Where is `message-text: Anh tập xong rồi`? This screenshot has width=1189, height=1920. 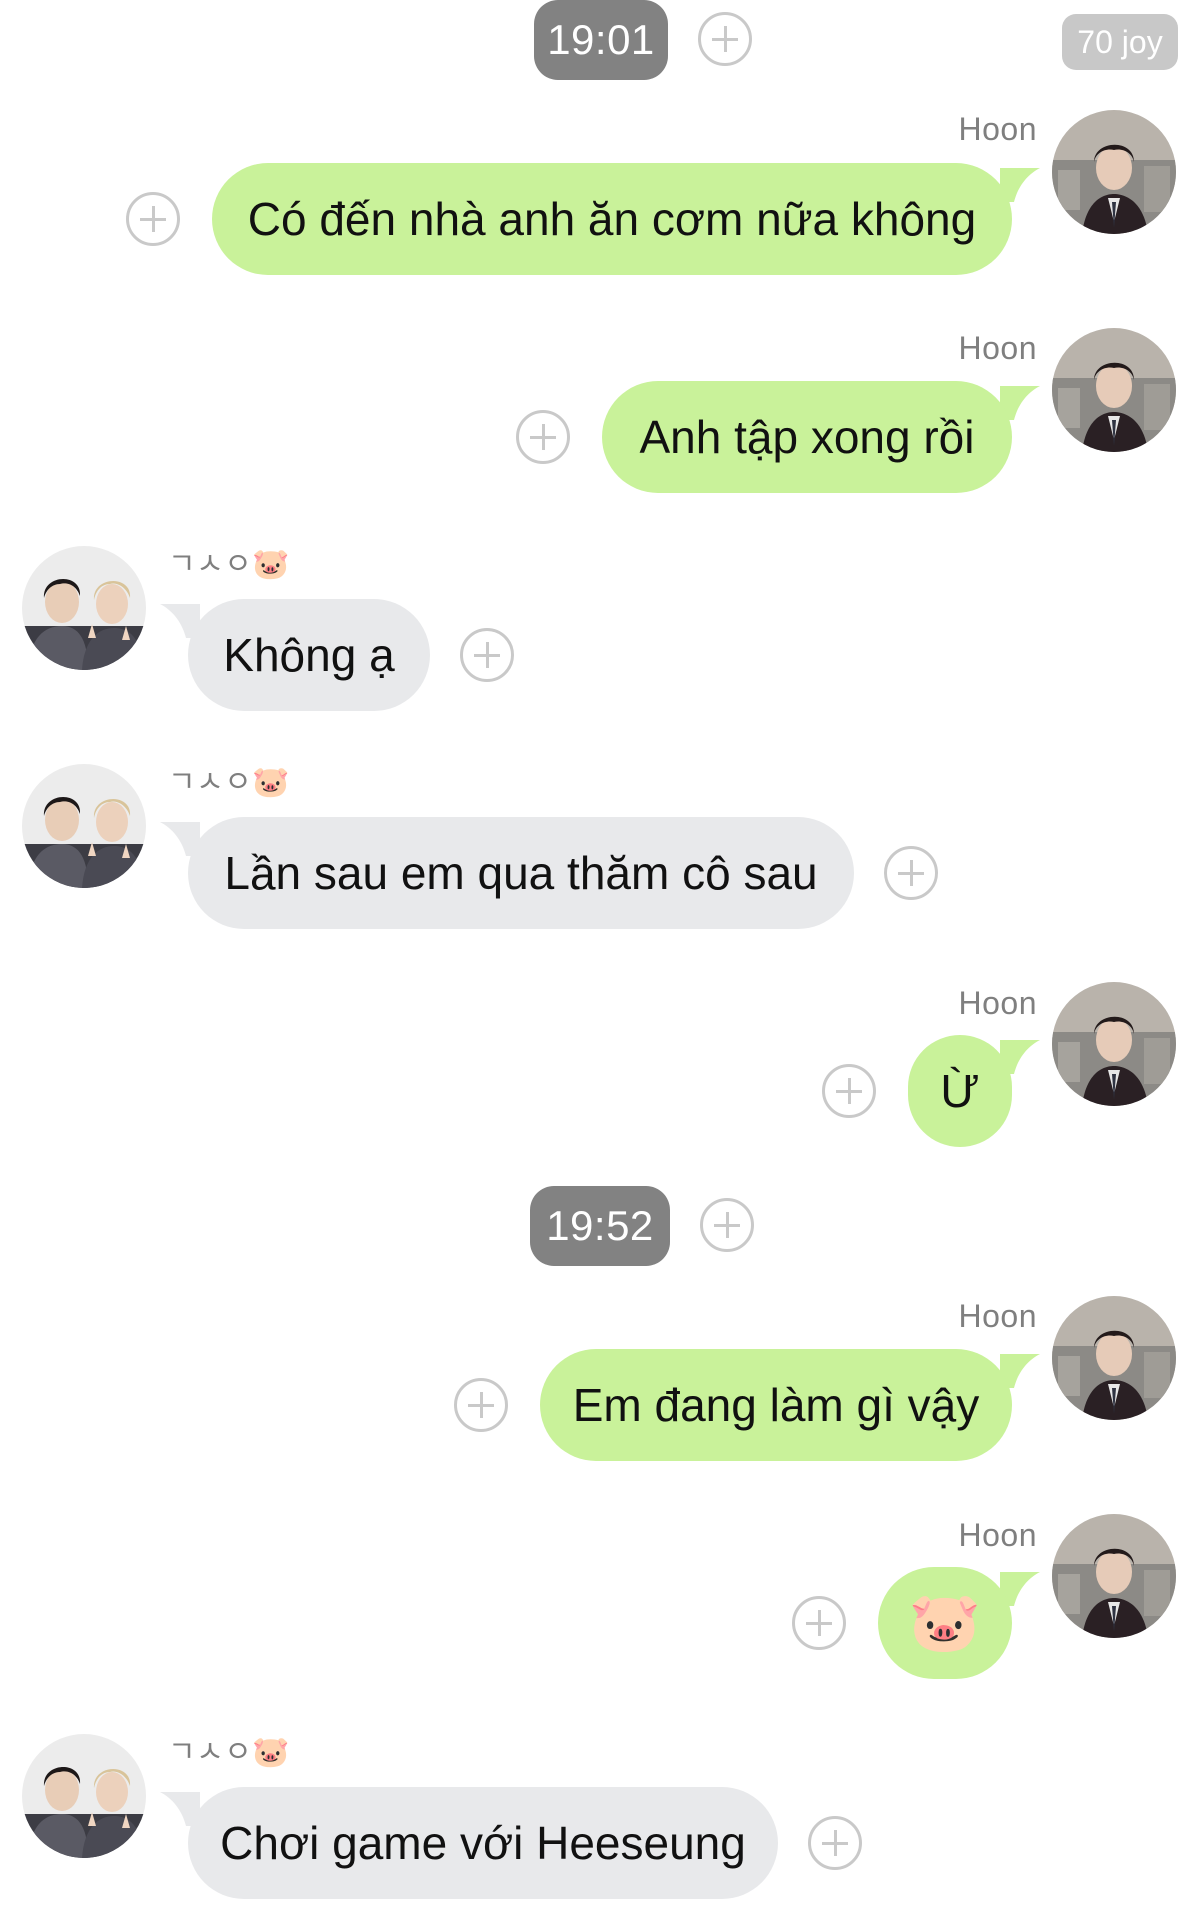
message-text: Anh tập xong rồi is located at coordinates (807, 437).